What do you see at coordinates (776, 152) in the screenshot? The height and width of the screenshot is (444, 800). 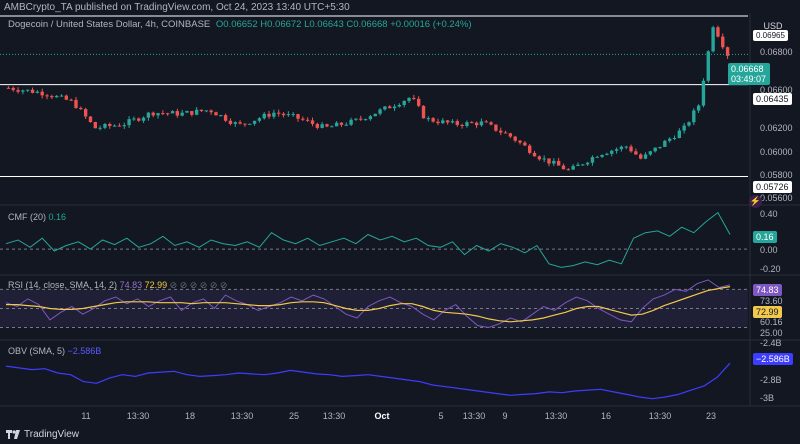 I see `price-tick: 0.06000` at bounding box center [776, 152].